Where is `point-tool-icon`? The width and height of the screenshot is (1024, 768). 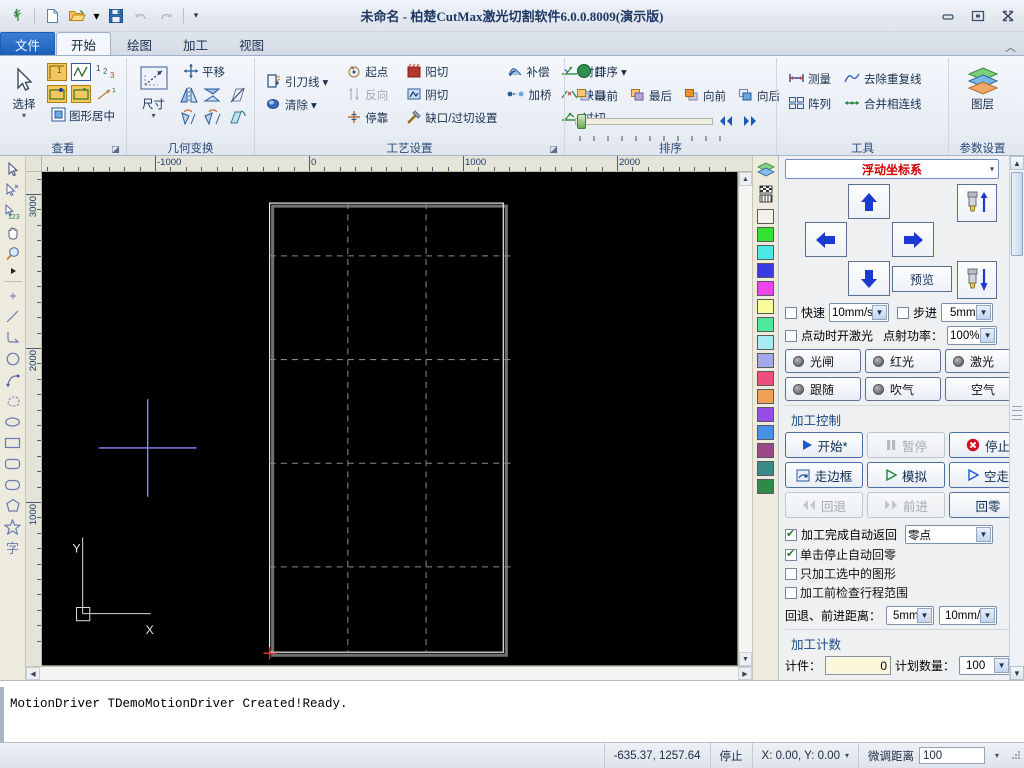 point-tool-icon is located at coordinates (13, 295).